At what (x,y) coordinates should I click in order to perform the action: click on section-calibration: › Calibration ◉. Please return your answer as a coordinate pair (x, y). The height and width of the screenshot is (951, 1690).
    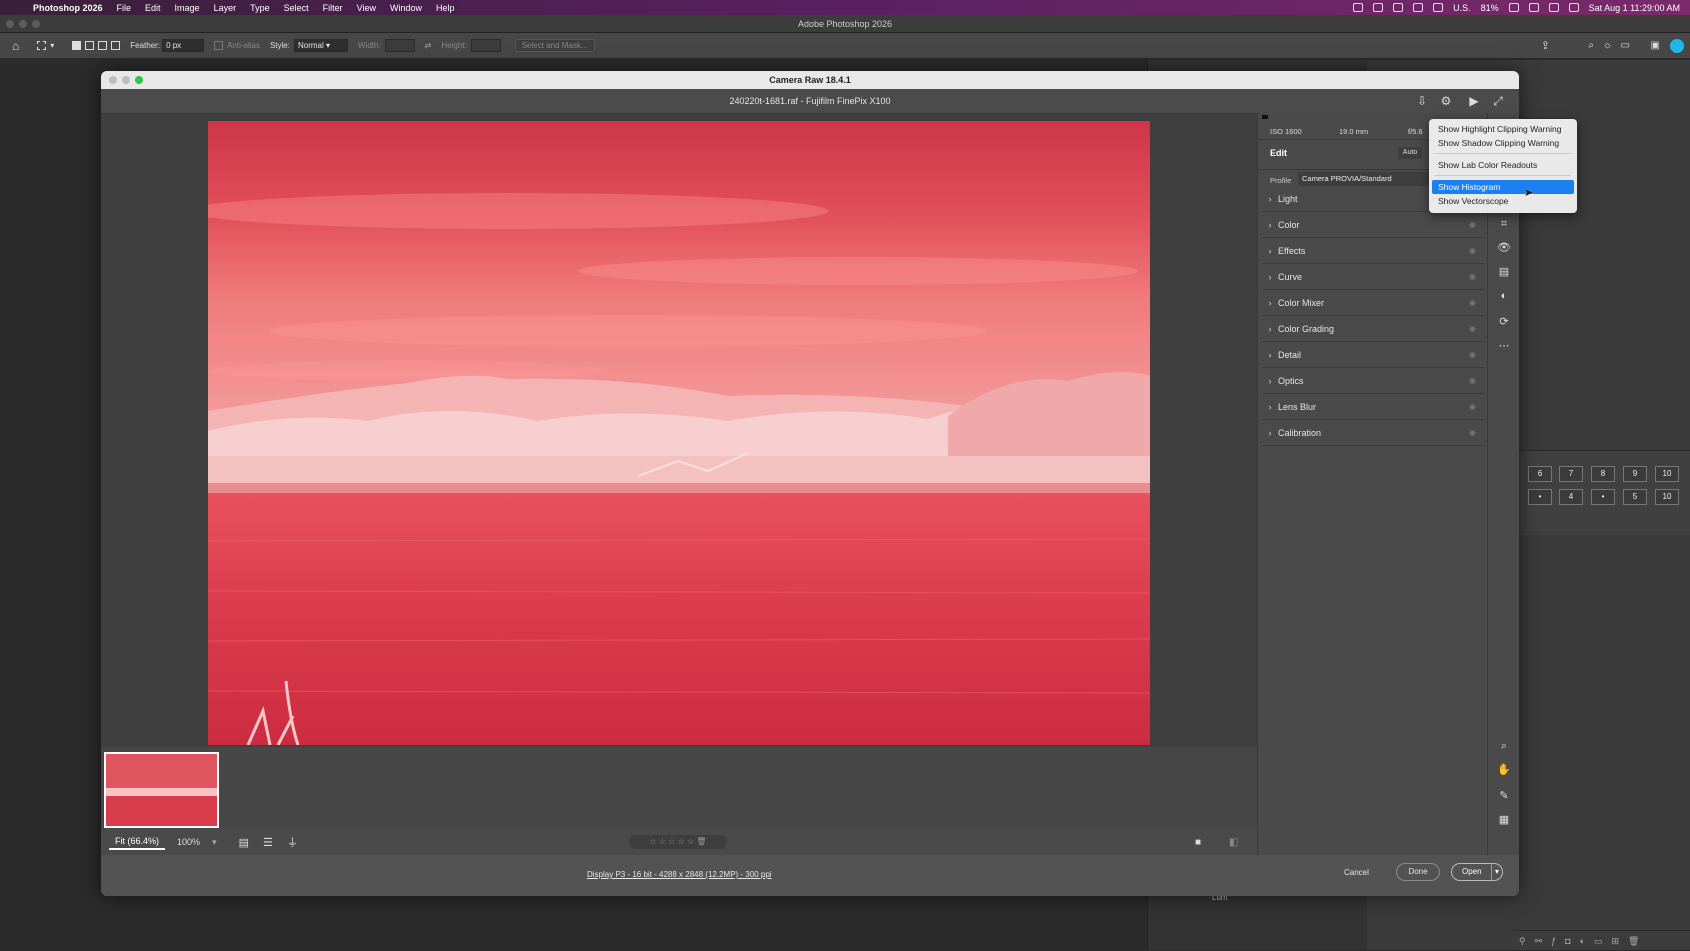
    Looking at the image, I should click on (1373, 433).